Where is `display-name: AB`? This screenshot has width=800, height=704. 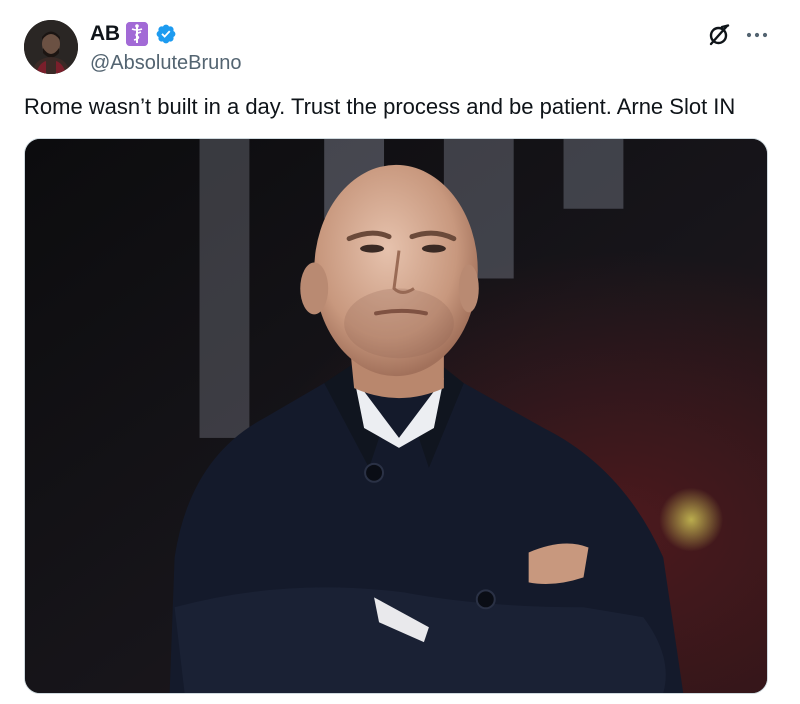
display-name: AB is located at coordinates (105, 34).